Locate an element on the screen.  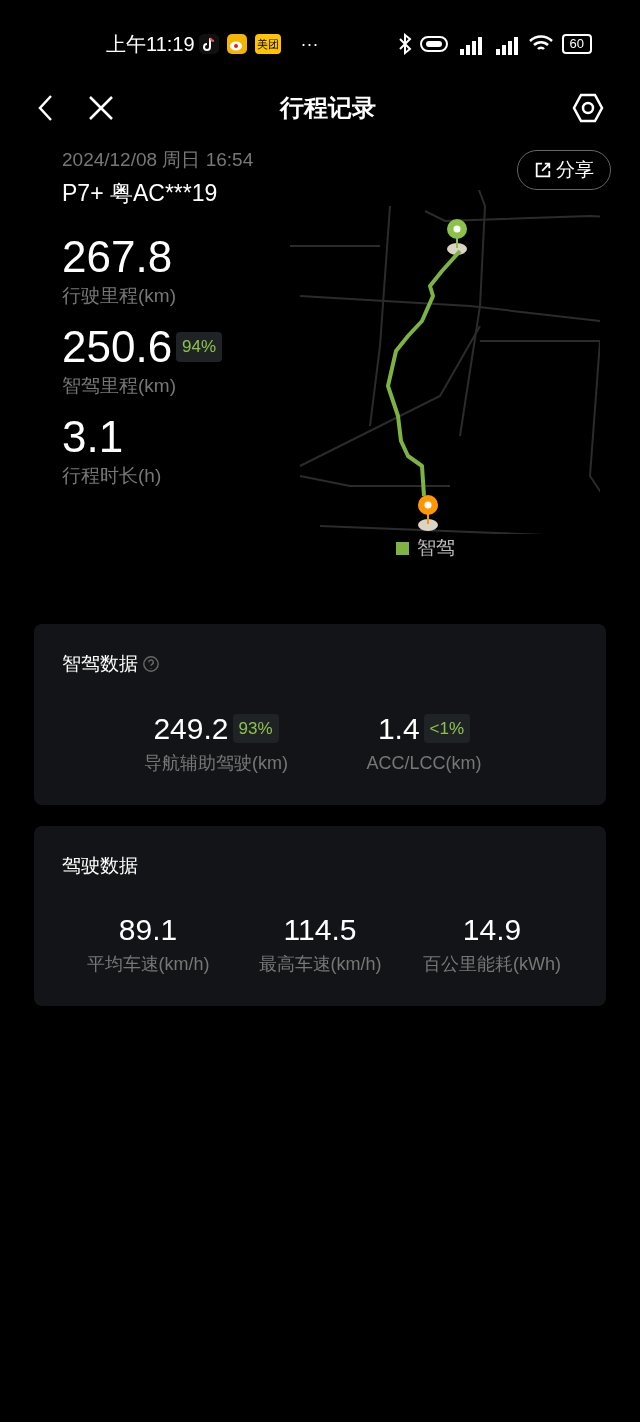
more-indicator: ··· is located at coordinates (309, 44).